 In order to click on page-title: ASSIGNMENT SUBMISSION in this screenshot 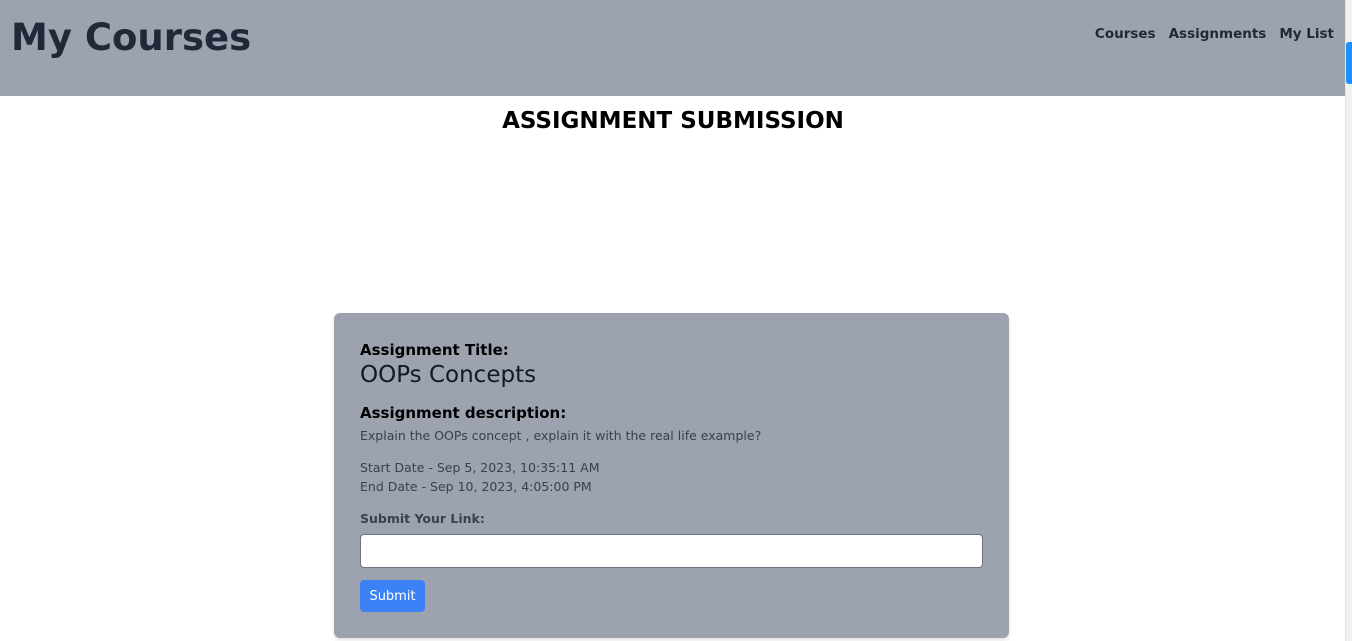, I will do `click(673, 121)`.